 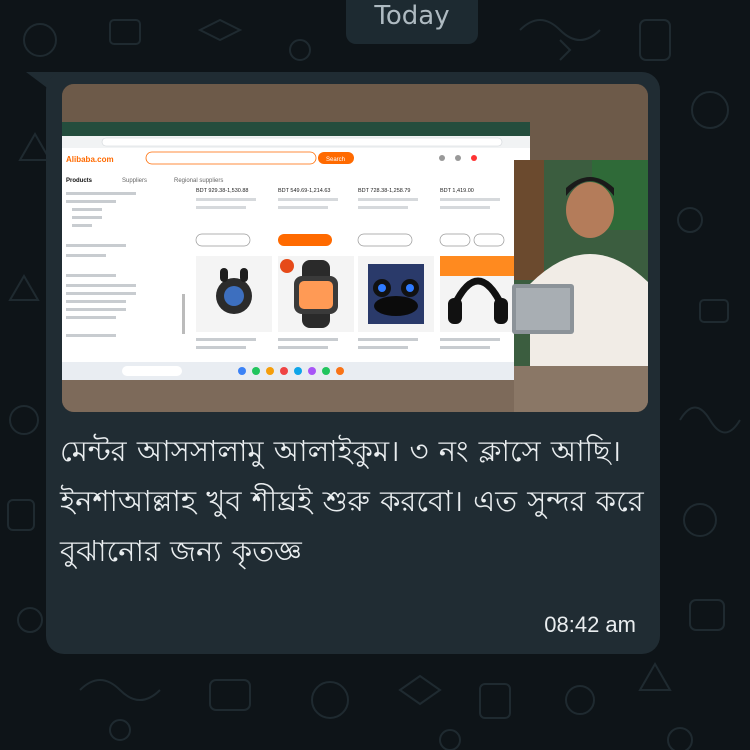 What do you see at coordinates (457, 191) in the screenshot?
I see `price-4: BDT 1,419.00` at bounding box center [457, 191].